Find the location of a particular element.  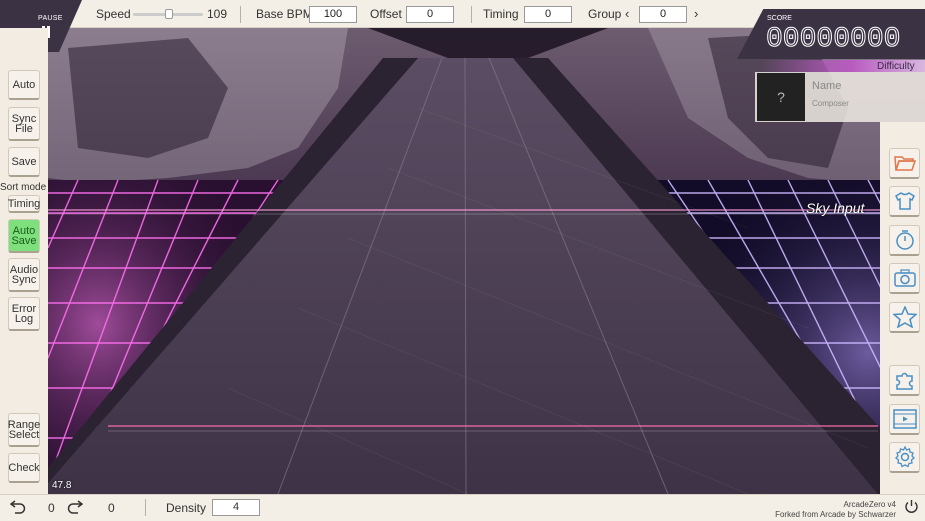

error-log-label-2: Log is located at coordinates (24, 318).